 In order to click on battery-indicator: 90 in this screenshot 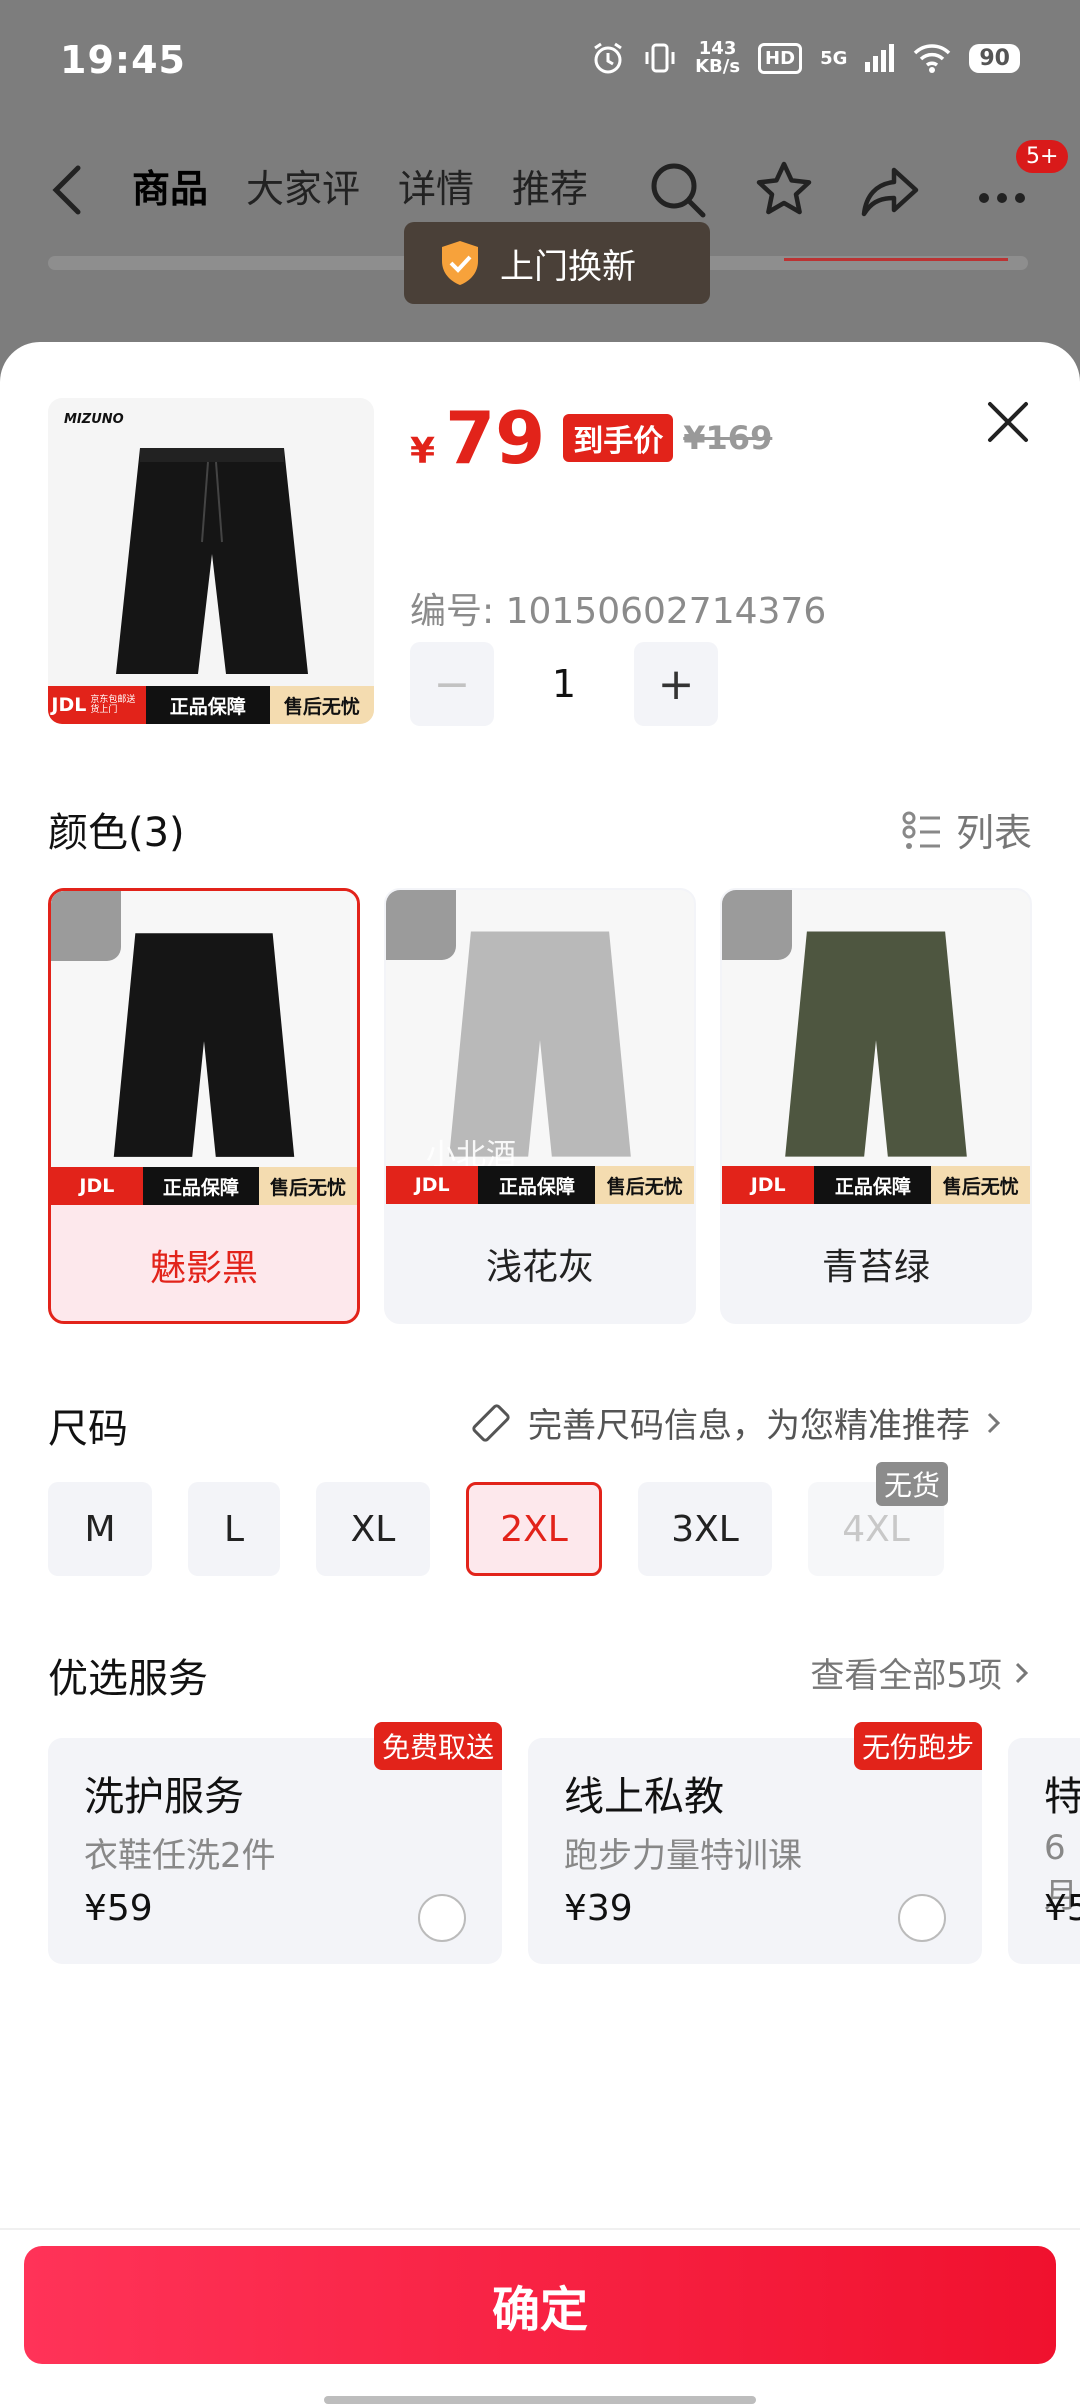, I will do `click(994, 58)`.